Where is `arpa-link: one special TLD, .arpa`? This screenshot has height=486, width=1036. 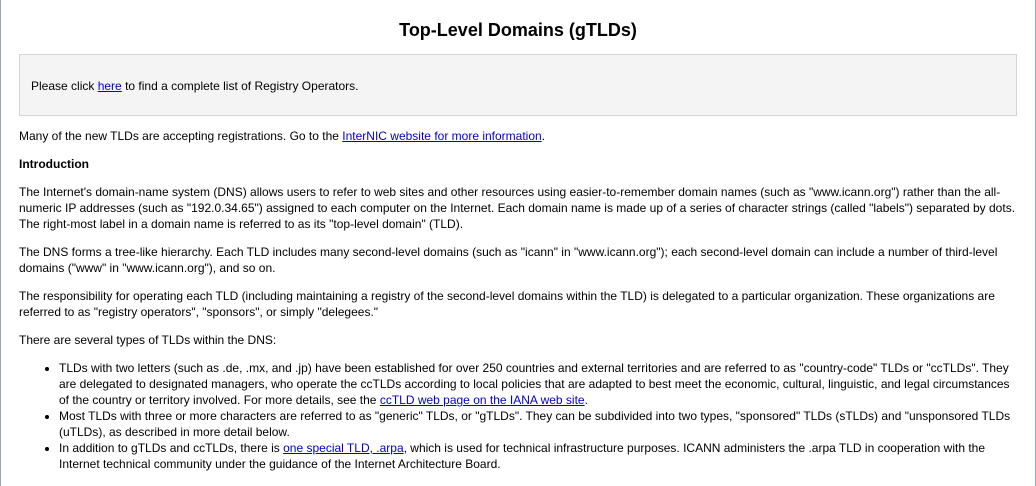
arpa-link: one special TLD, .arpa is located at coordinates (343, 448).